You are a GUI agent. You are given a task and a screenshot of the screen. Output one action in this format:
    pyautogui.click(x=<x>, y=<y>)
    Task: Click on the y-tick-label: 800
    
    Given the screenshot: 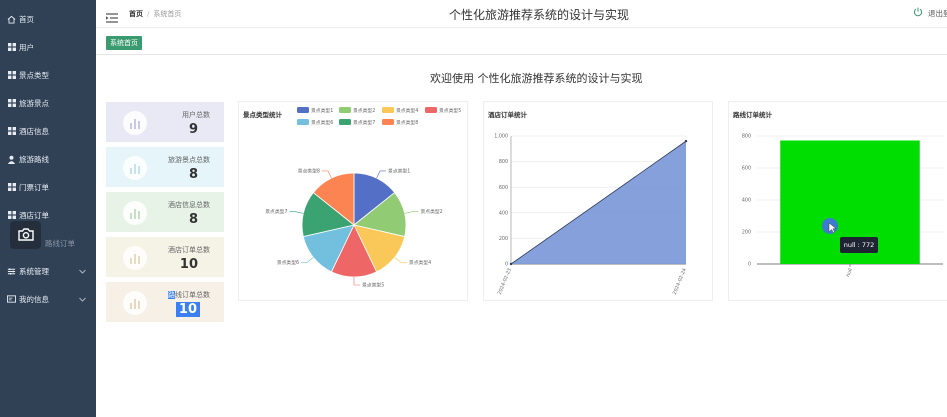 What is the action you would take?
    pyautogui.click(x=746, y=137)
    